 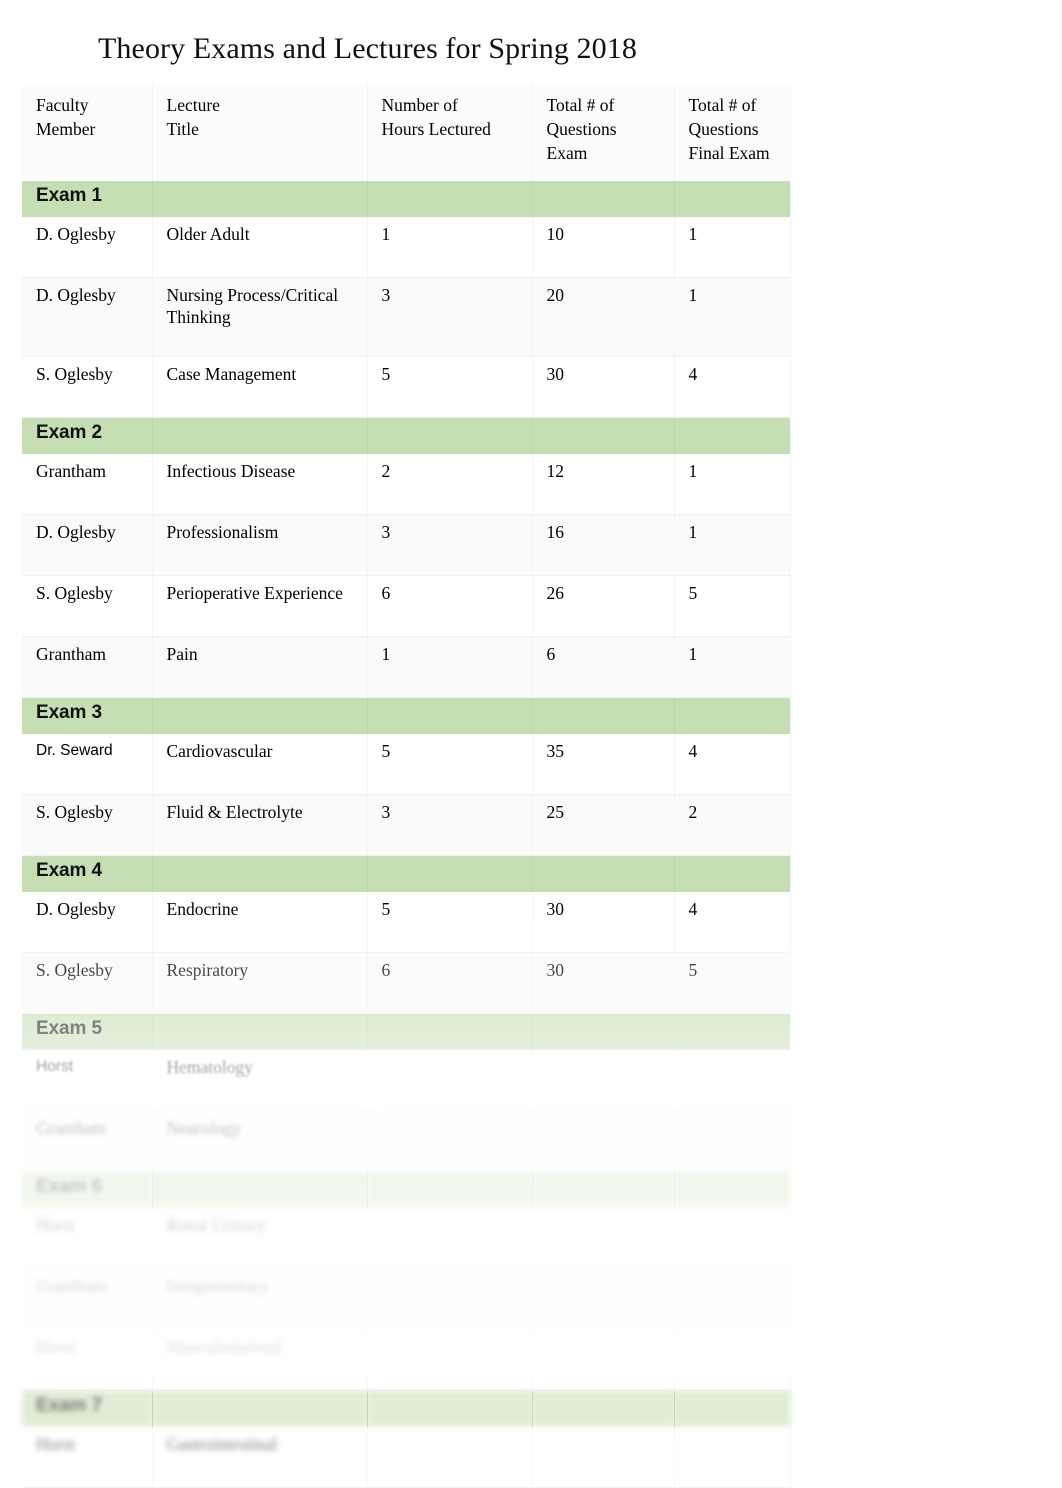 What do you see at coordinates (260, 1081) in the screenshot?
I see `cell-lecture: Hematology` at bounding box center [260, 1081].